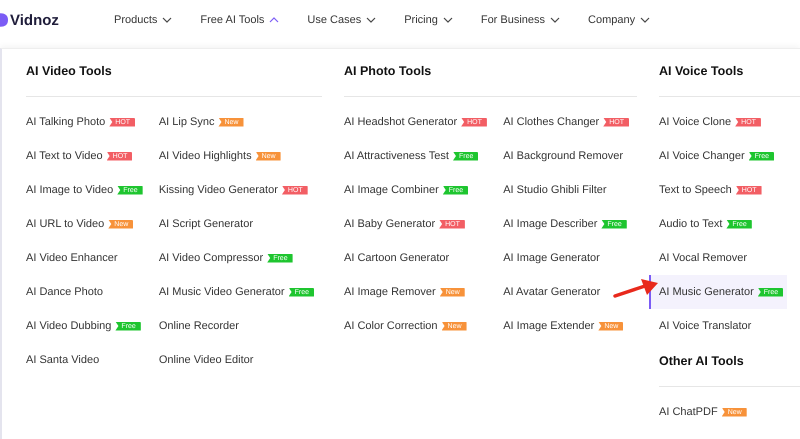  I want to click on menu-item: Online Video Editor, so click(205, 360).